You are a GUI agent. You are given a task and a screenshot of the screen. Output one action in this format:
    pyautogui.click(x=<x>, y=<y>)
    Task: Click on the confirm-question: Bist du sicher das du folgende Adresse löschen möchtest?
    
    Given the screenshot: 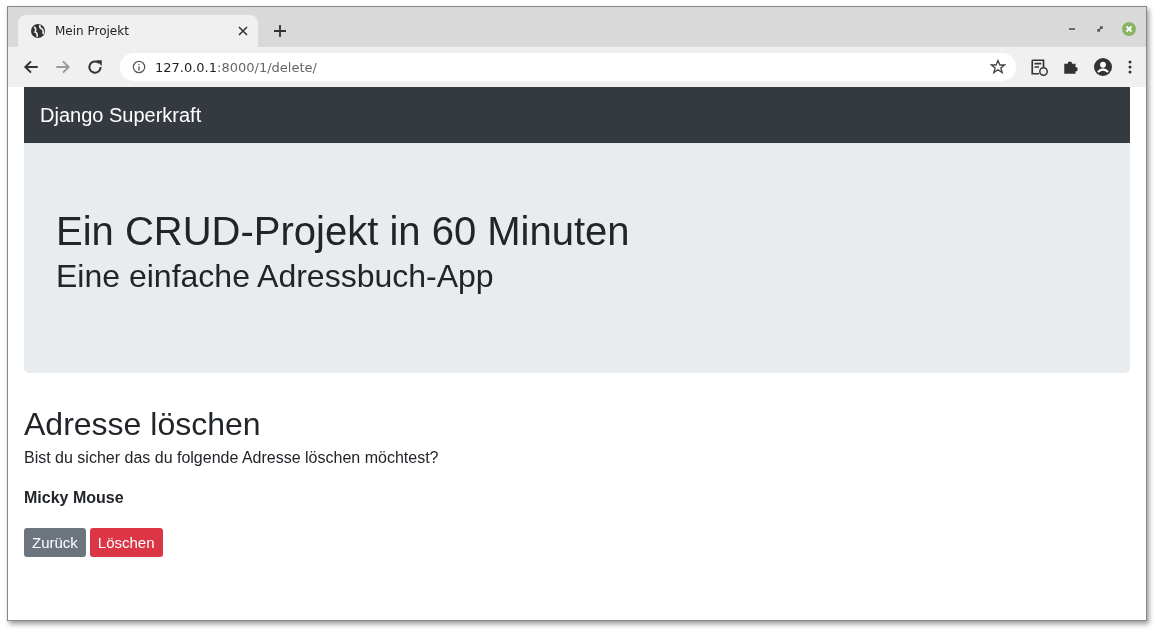 What is the action you would take?
    pyautogui.click(x=232, y=458)
    